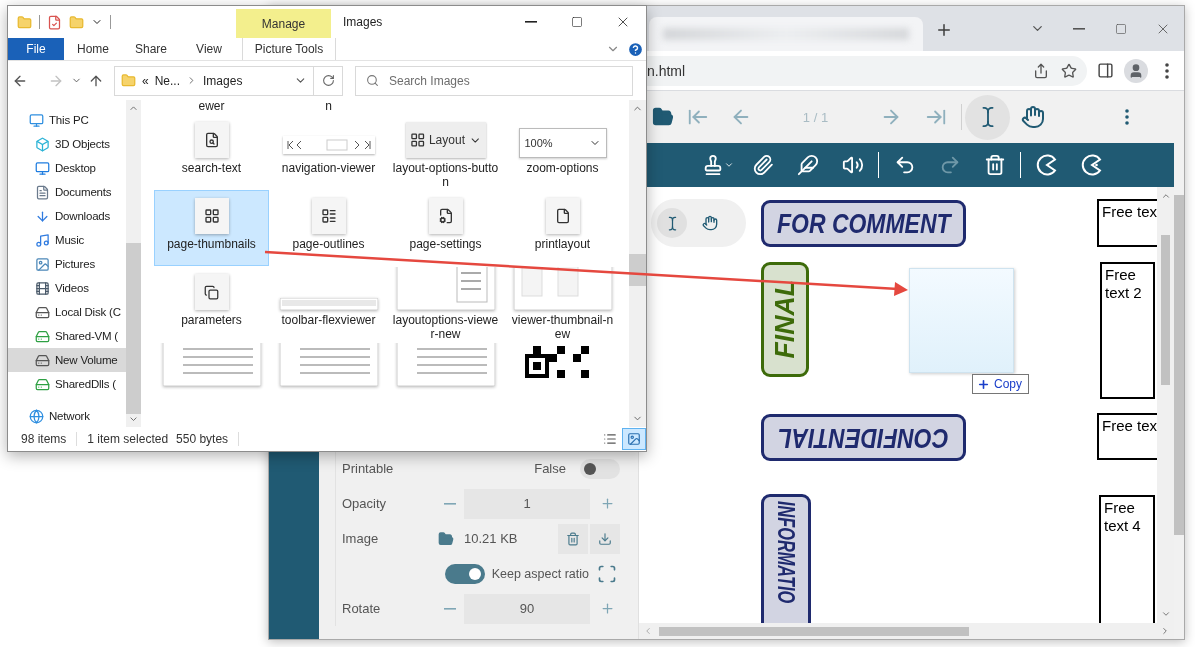 The width and height of the screenshot is (1195, 647). Describe the element at coordinates (1127, 330) in the screenshot. I see `free-text-annotation: Free text 2` at that location.